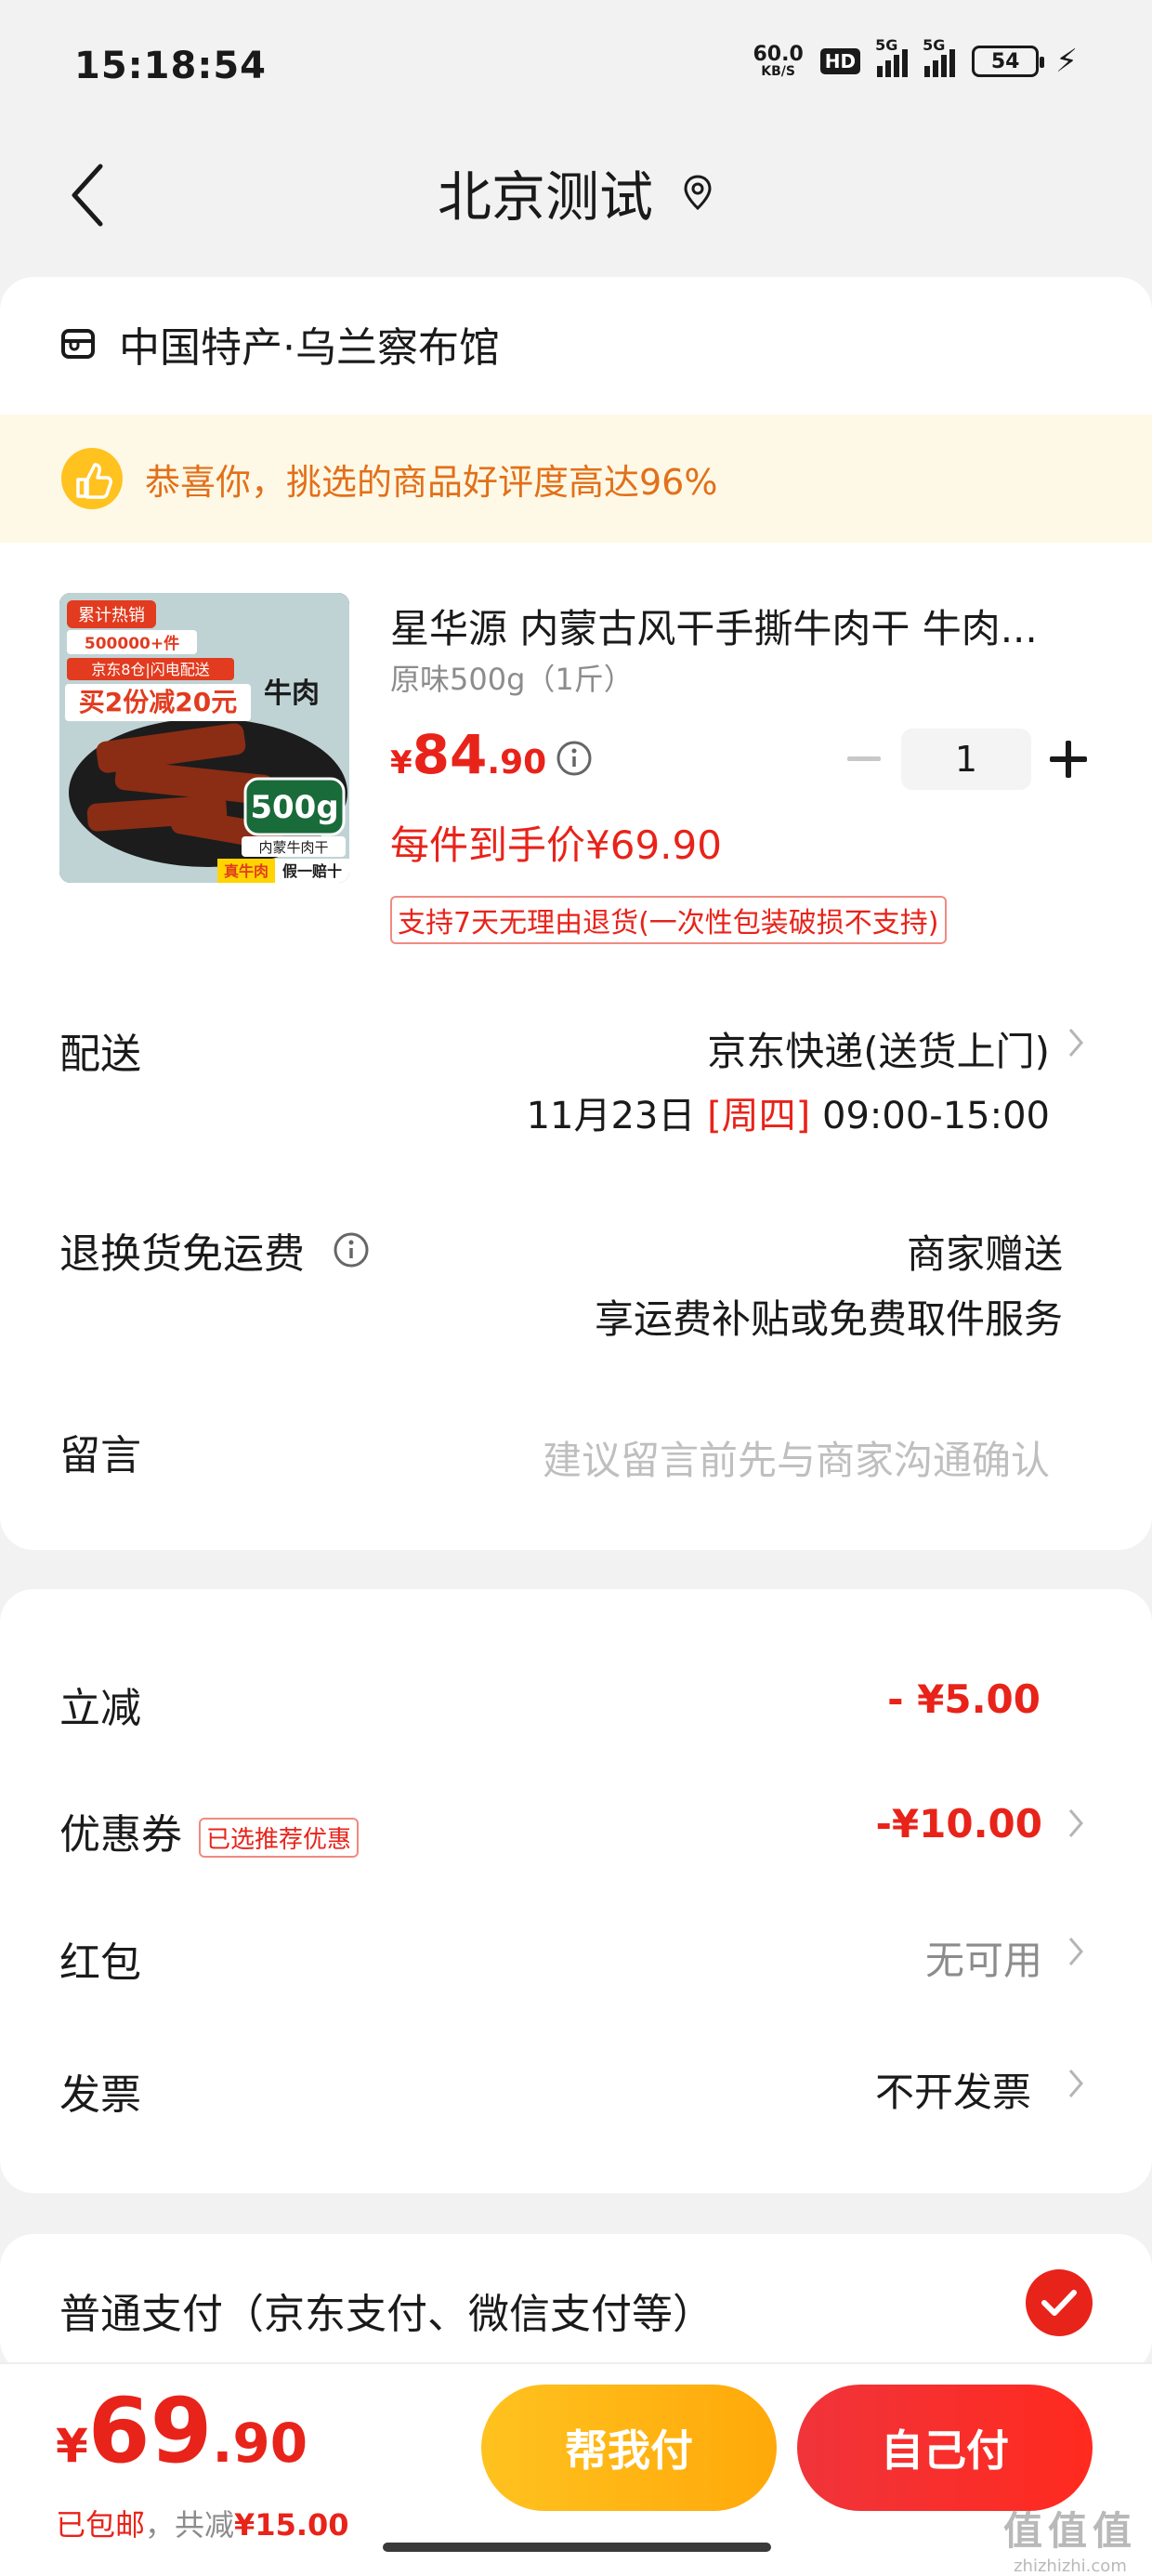  Describe the element at coordinates (668, 920) in the screenshot. I see `return-policy-tag: 支持7天无理由退货(一次性包装破损不支持)` at that location.